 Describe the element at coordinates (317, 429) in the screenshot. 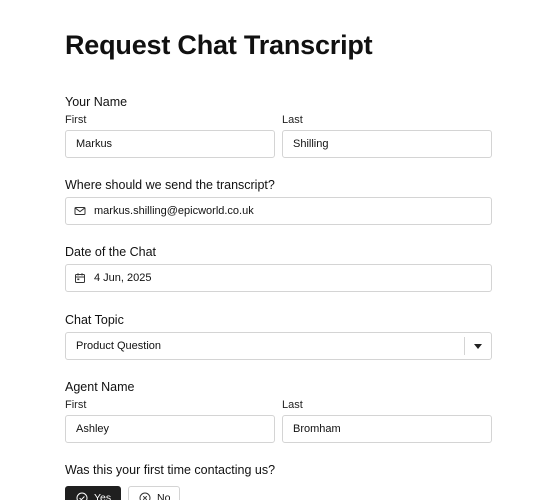

I see `agent-last-name-value: Bromham` at that location.